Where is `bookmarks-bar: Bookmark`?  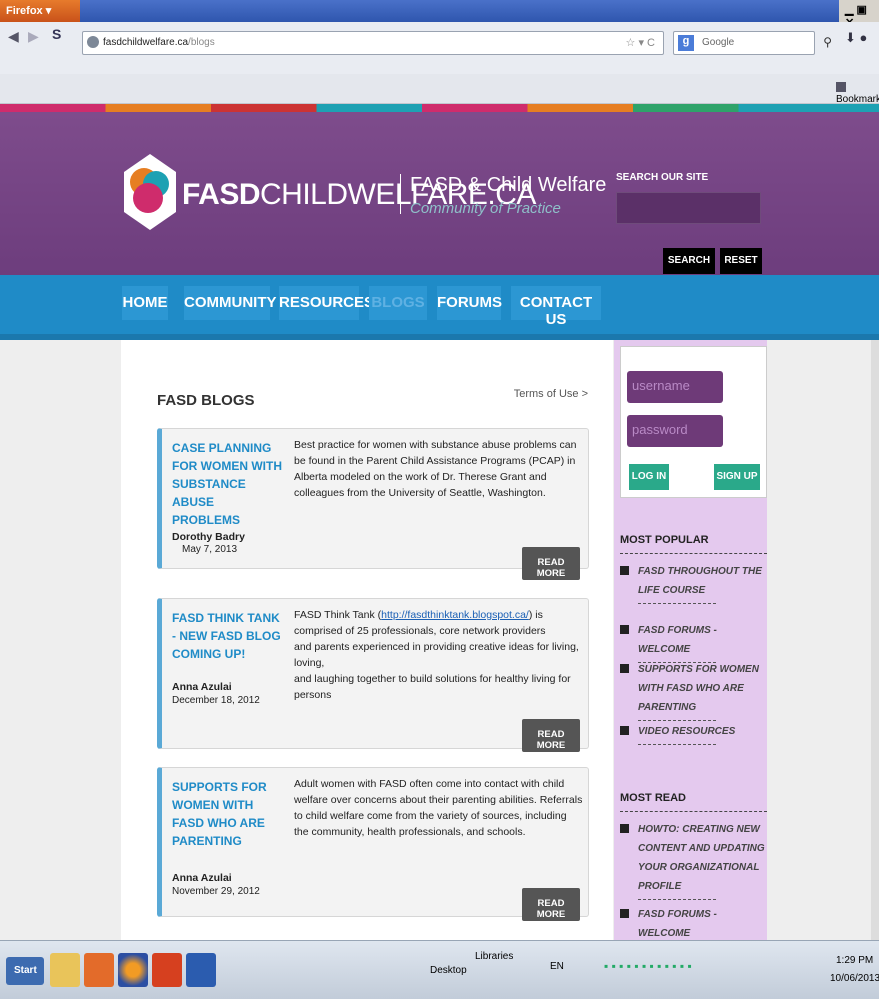
bookmarks-bar: Bookmark is located at coordinates (439, 89).